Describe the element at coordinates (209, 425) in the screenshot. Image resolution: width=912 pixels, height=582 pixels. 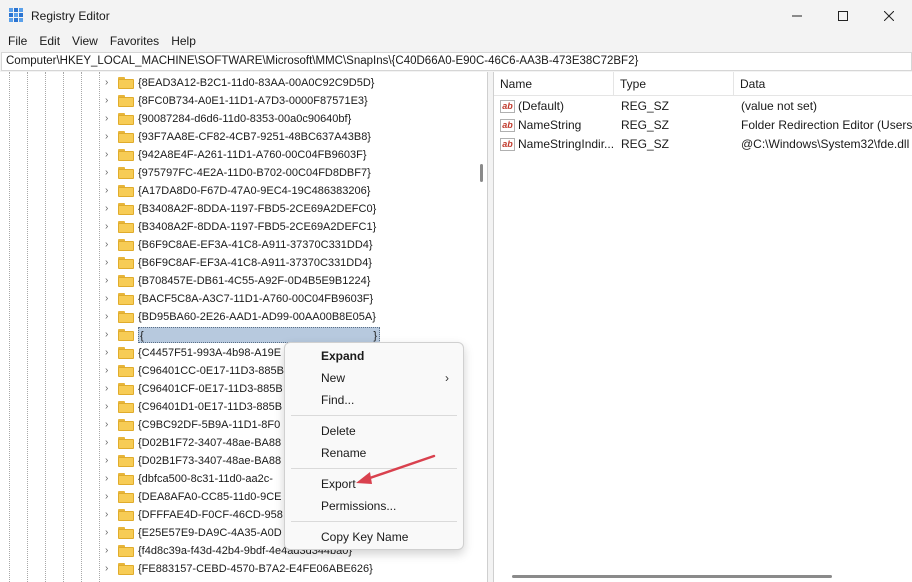
I see `tree-item-label: {C9BC92DF-5B9A-11D1-8F0` at that location.